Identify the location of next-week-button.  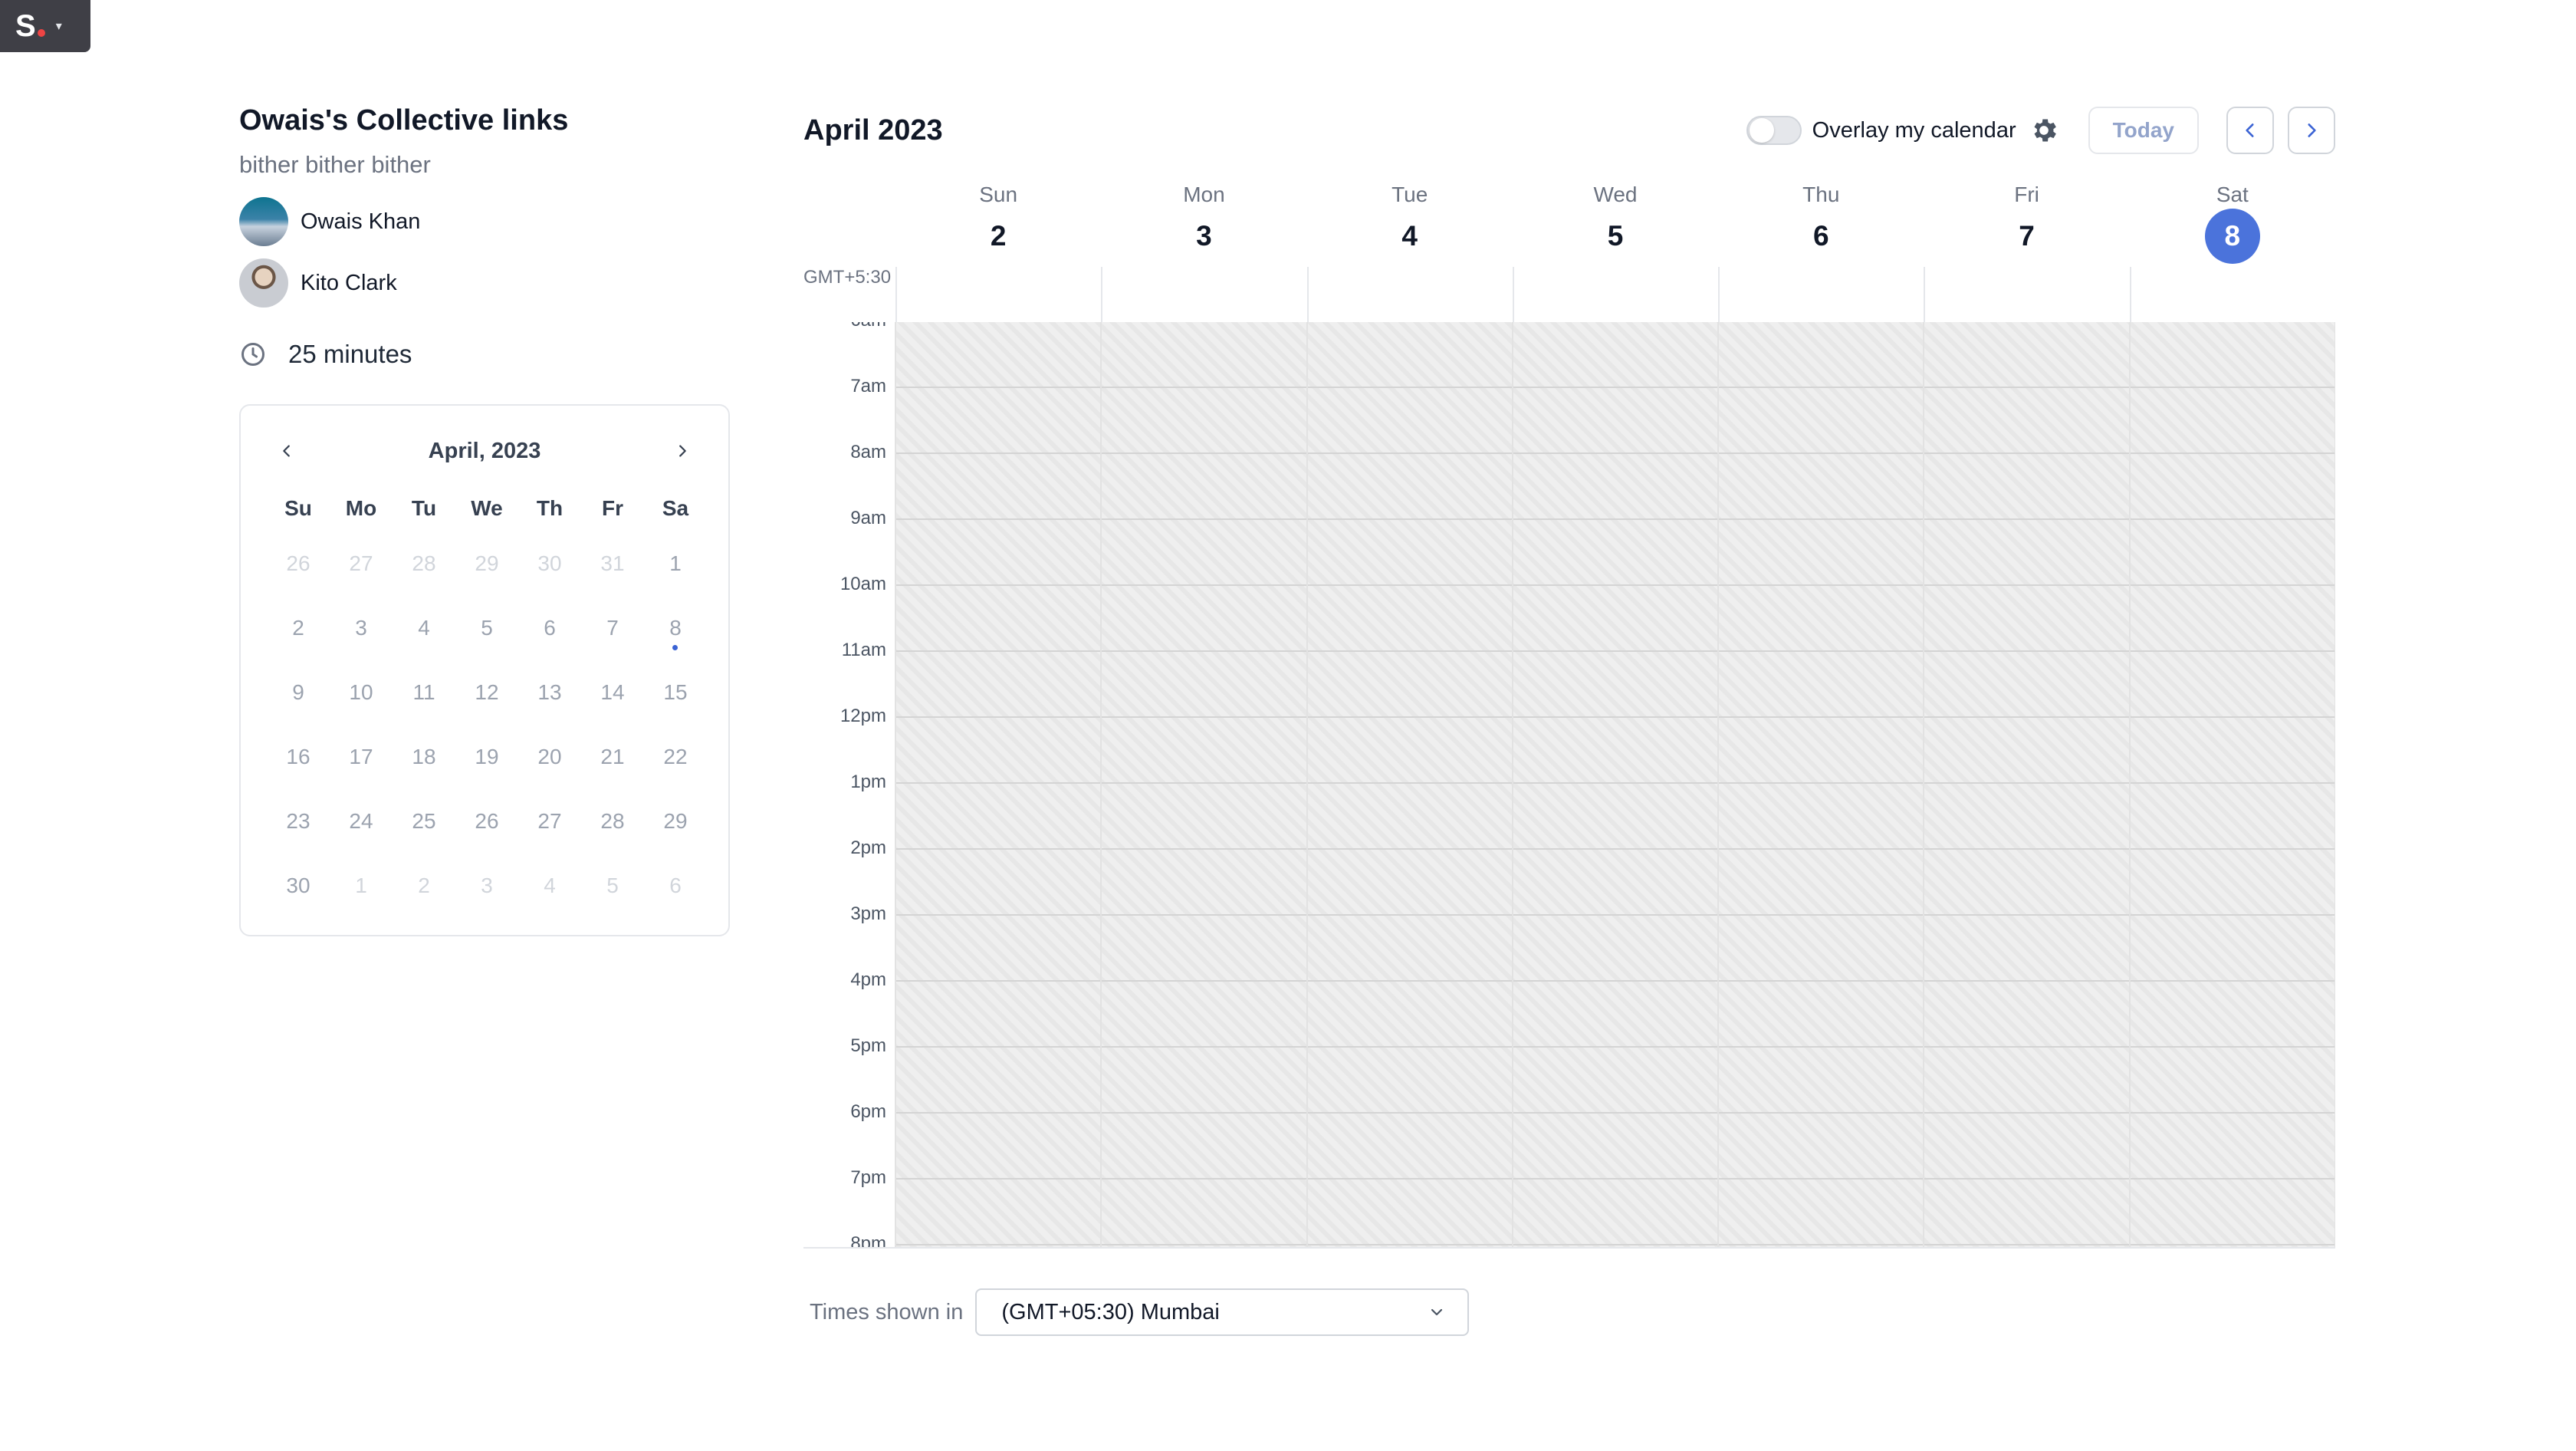
(2311, 130).